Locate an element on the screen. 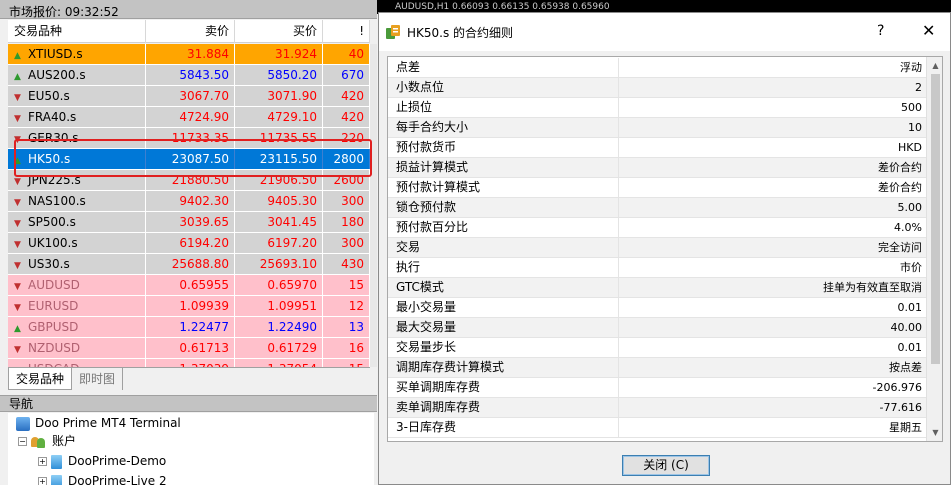 The image size is (951, 485). symbol-row: ▼USDCAD1.370391.3705415 is located at coordinates (189, 363).